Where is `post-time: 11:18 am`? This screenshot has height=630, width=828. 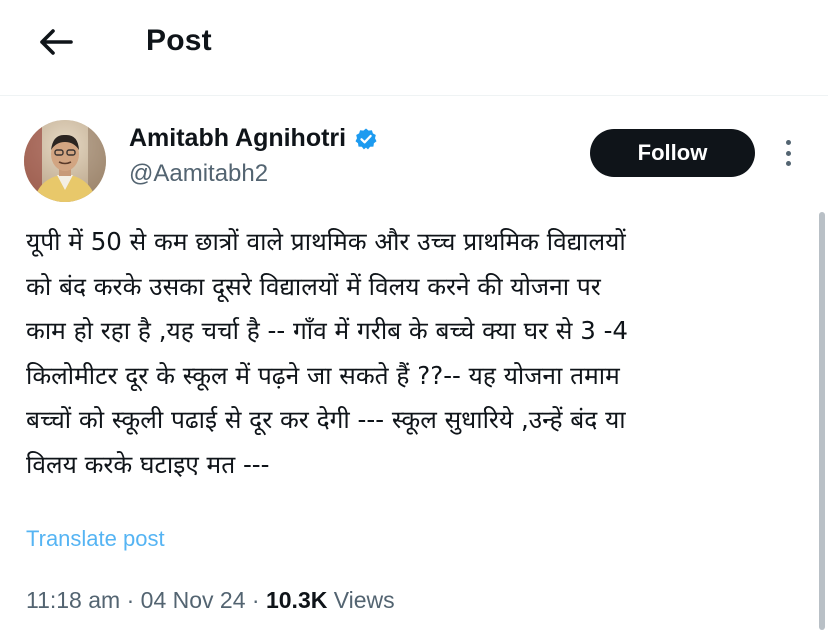
post-time: 11:18 am is located at coordinates (73, 600).